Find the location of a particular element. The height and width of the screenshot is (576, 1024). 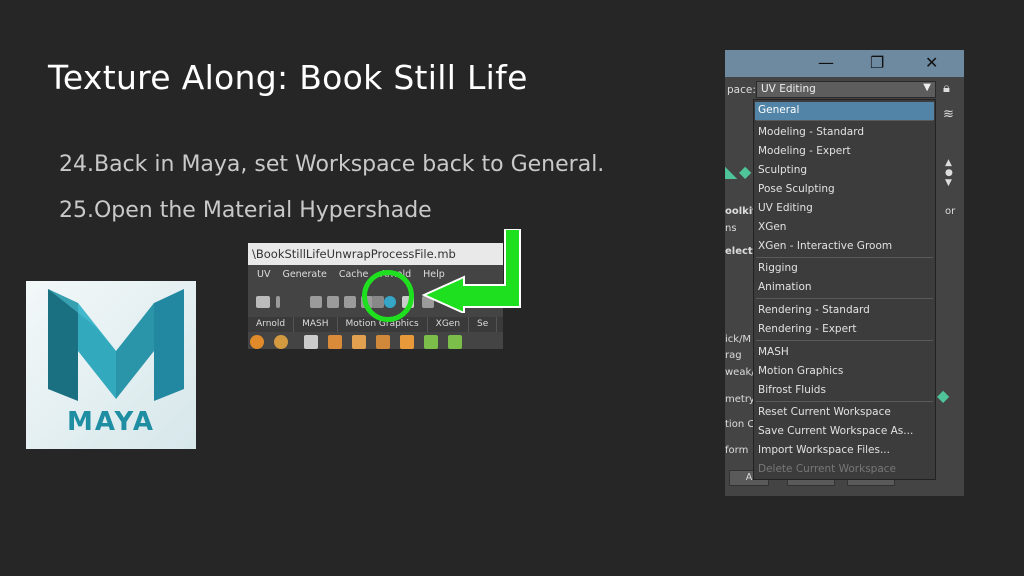

workspace-option-general: General is located at coordinates (844, 111).